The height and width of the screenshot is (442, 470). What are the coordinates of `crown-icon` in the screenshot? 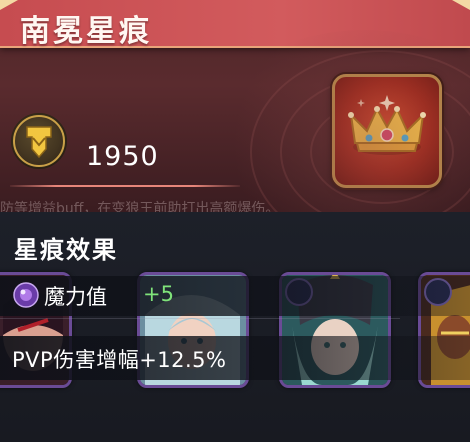 It's located at (387, 131).